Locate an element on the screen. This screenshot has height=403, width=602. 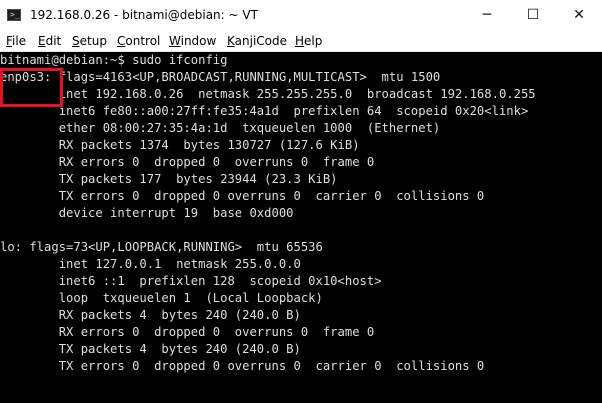
terminal-line-lo-rx-errors: RX errors 0 dropped 0 overruns 0 frame 0 is located at coordinates (187, 332).